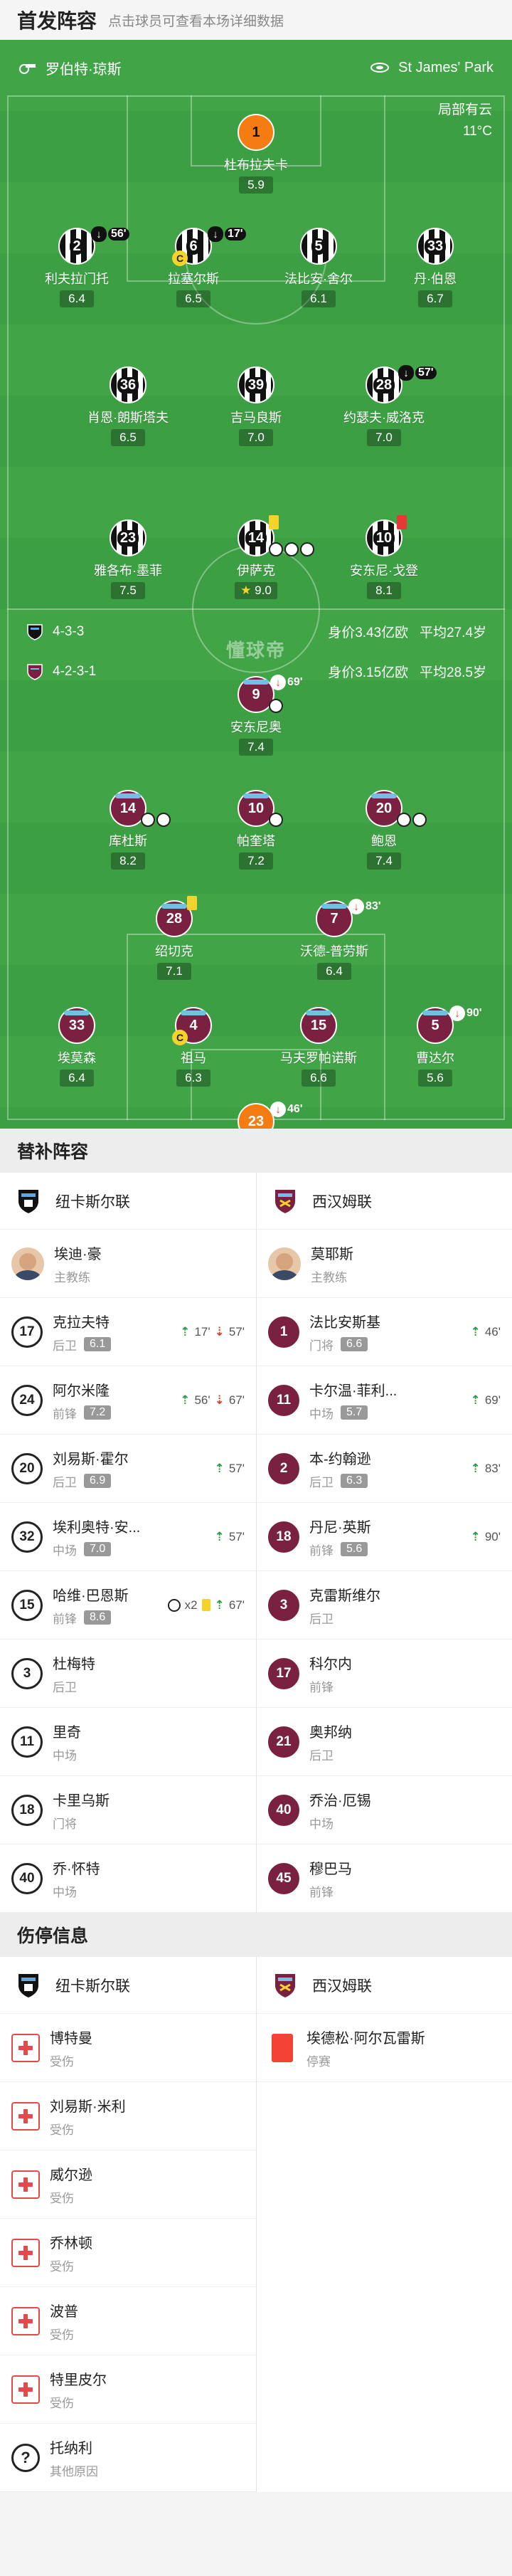 The image size is (512, 2576). I want to click on away-team-info: 4-2-3-1 身价3.15亿欧 平均28.5岁, so click(256, 671).